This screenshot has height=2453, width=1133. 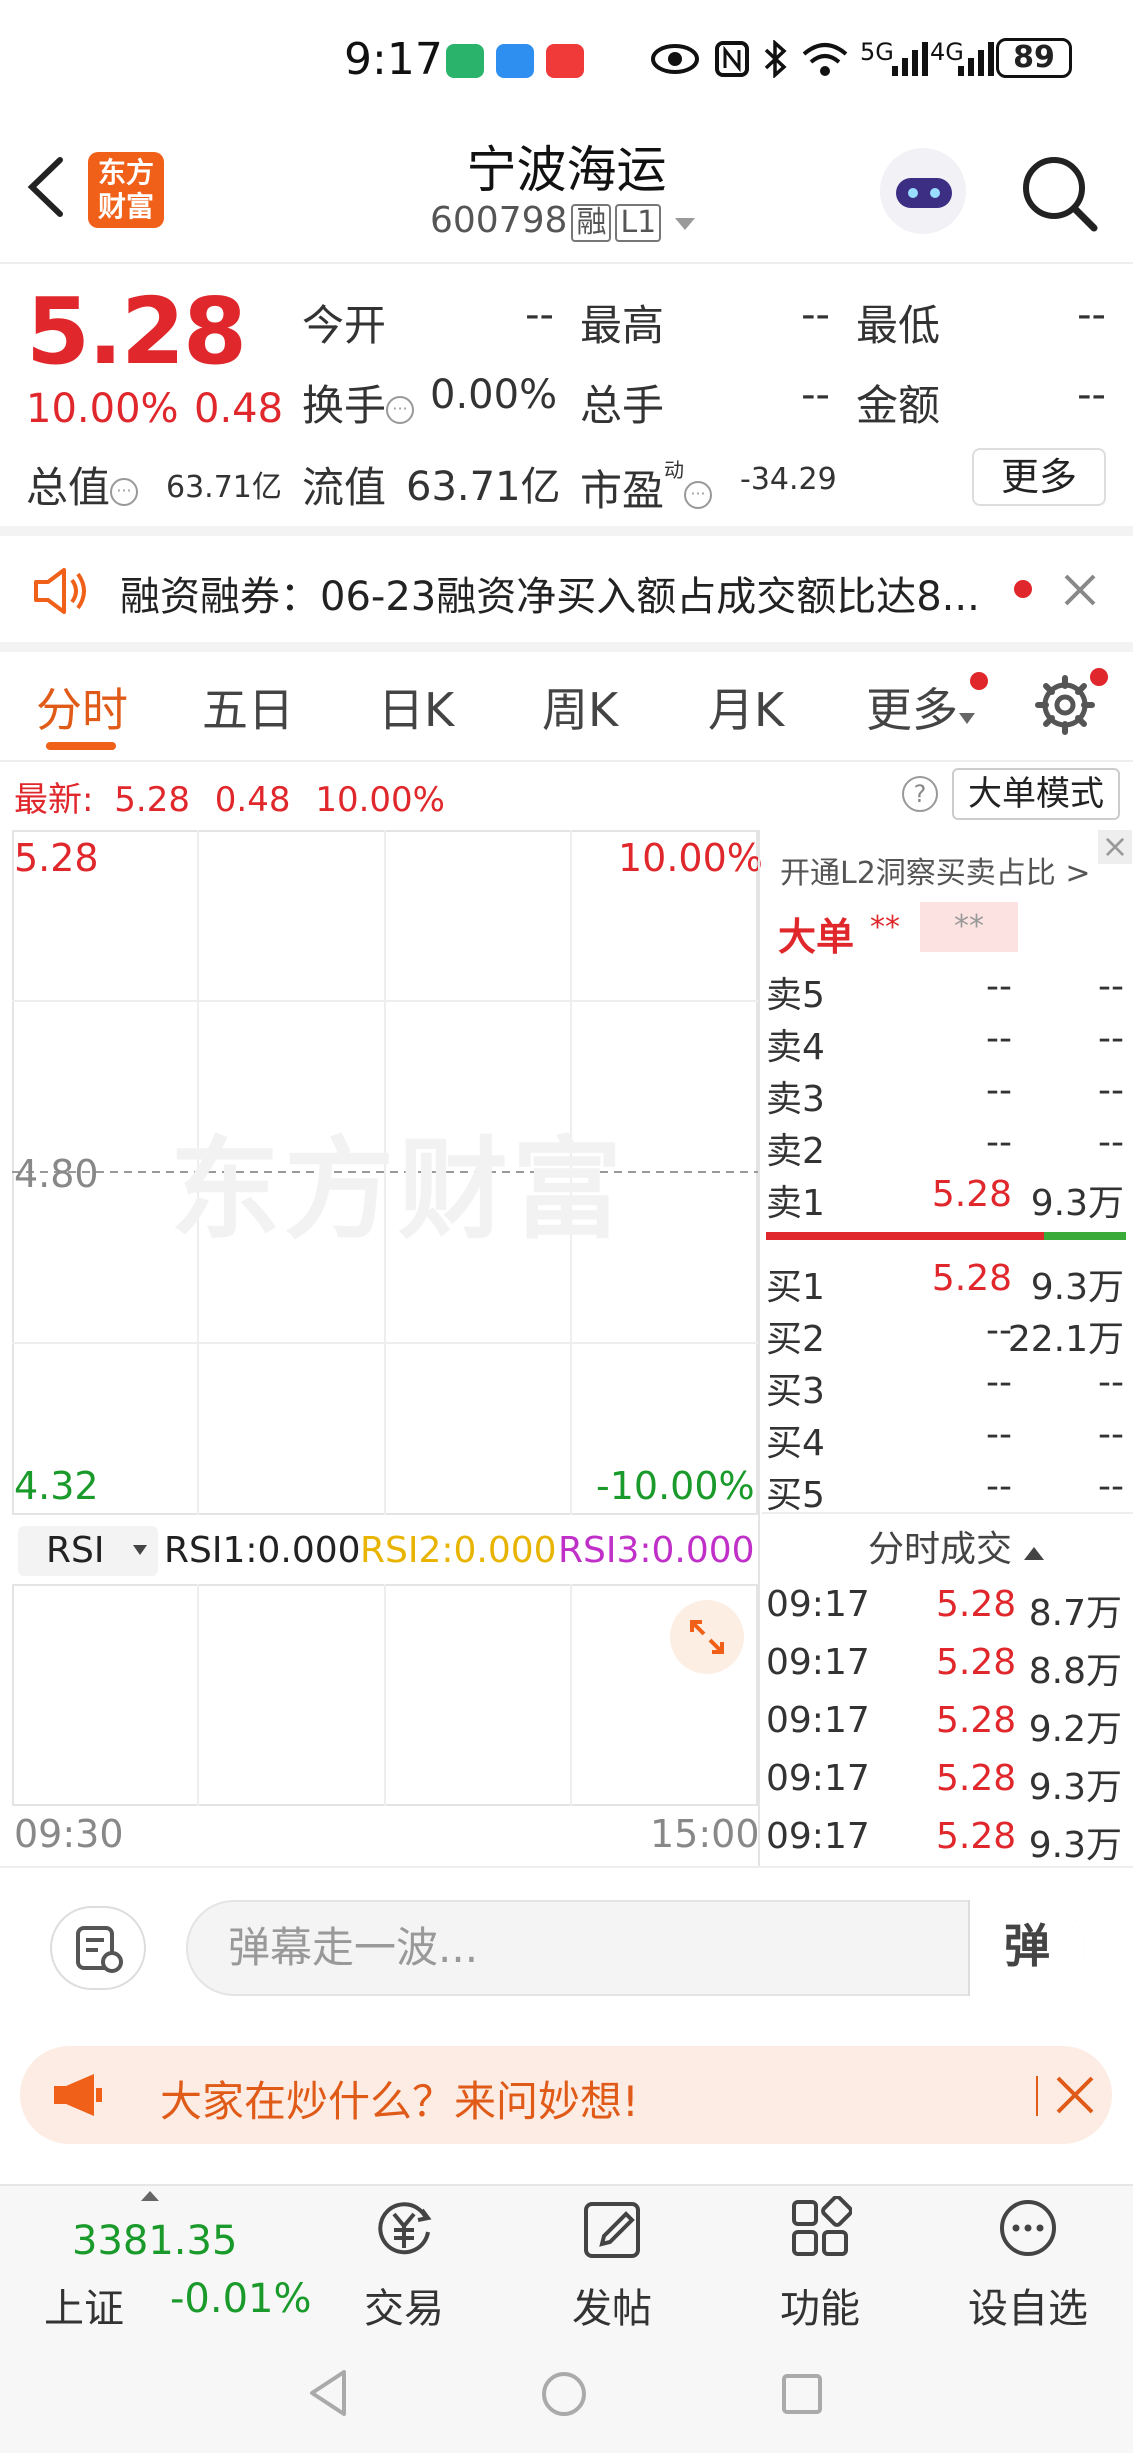 I want to click on recents-square-icon, so click(x=802, y=2394).